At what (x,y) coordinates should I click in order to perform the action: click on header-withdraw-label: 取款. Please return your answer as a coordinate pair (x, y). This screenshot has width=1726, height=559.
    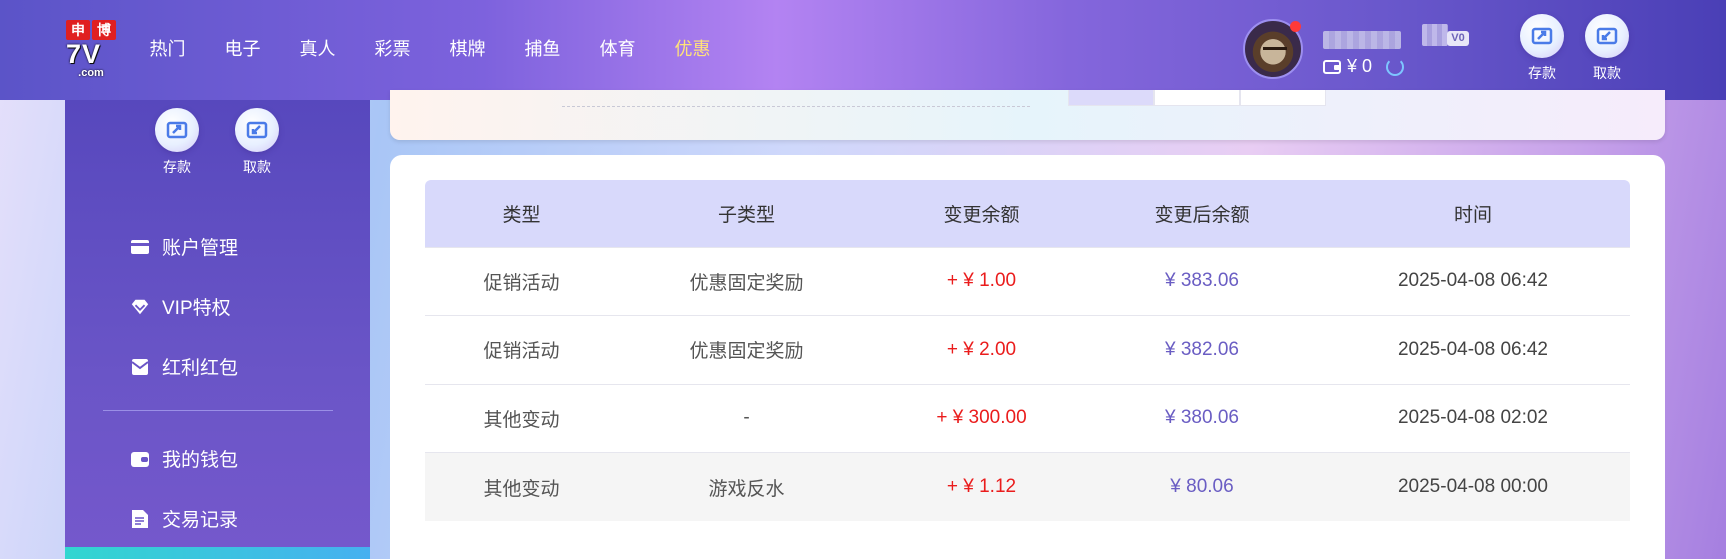
    Looking at the image, I should click on (1607, 73).